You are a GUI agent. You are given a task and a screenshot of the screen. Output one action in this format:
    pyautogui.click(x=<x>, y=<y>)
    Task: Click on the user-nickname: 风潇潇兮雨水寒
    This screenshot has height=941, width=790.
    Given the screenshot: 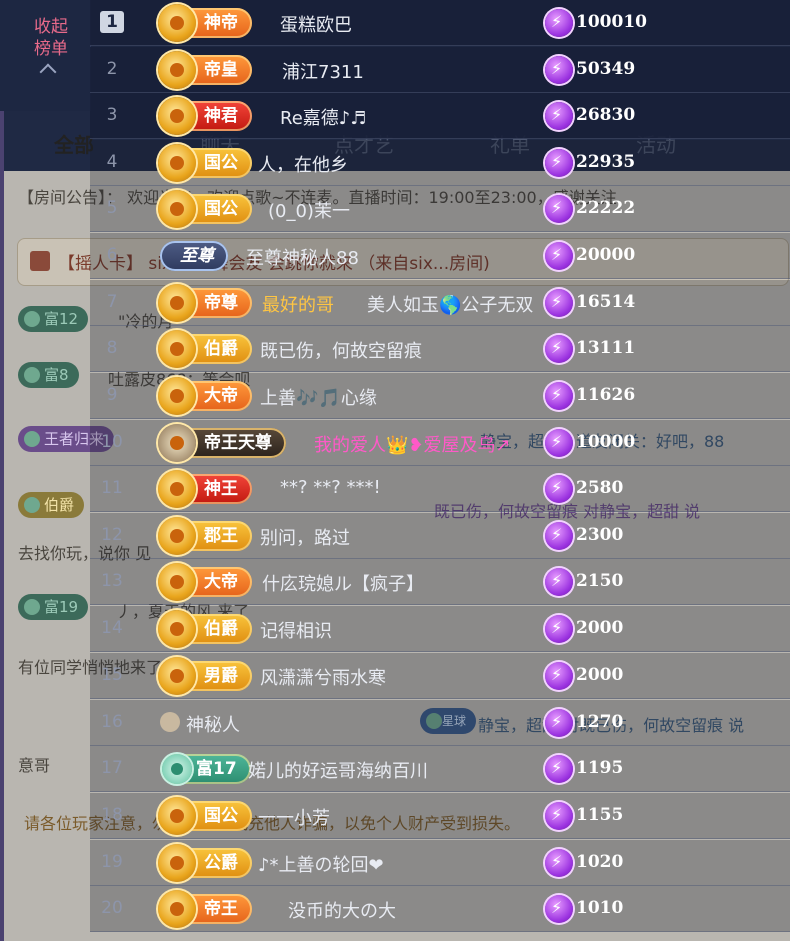 What is the action you would take?
    pyautogui.click(x=323, y=677)
    